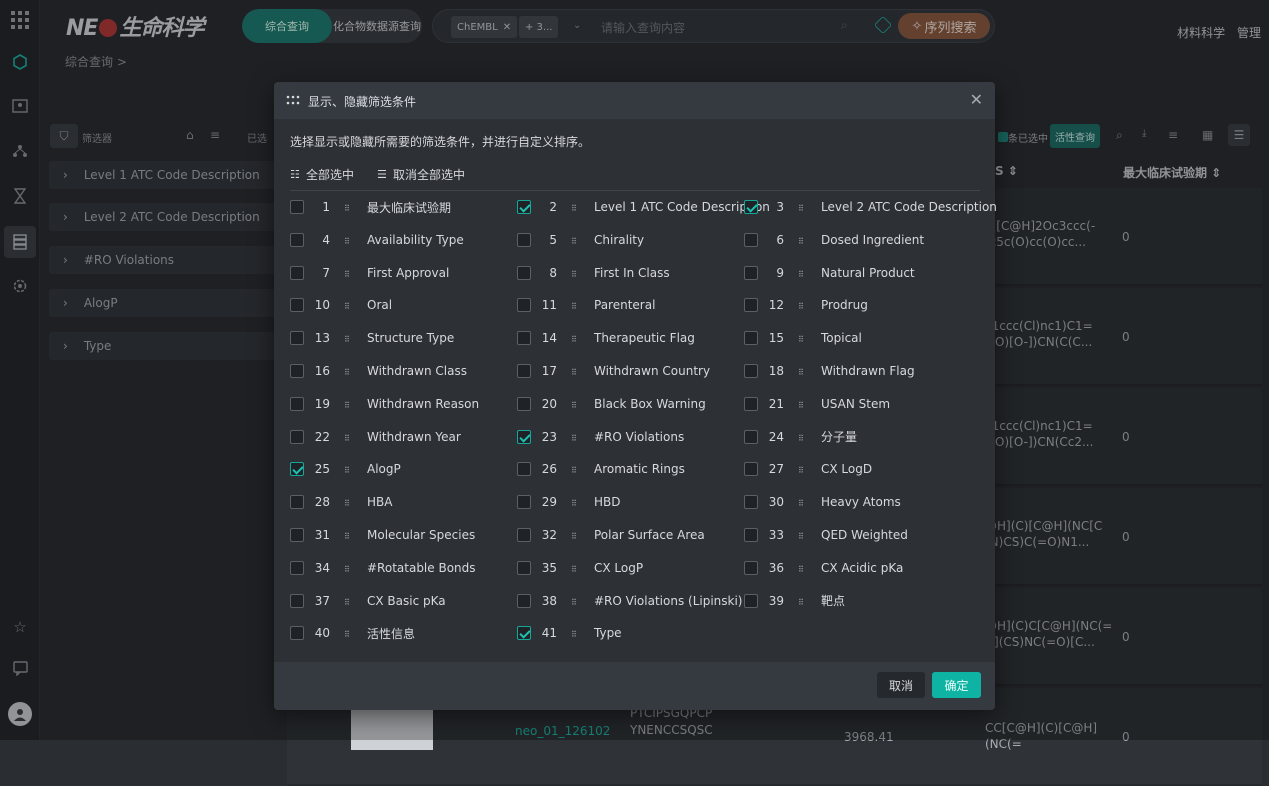  I want to click on filter-option: 2⠿Level 1 ATC Code Description, so click(643, 207).